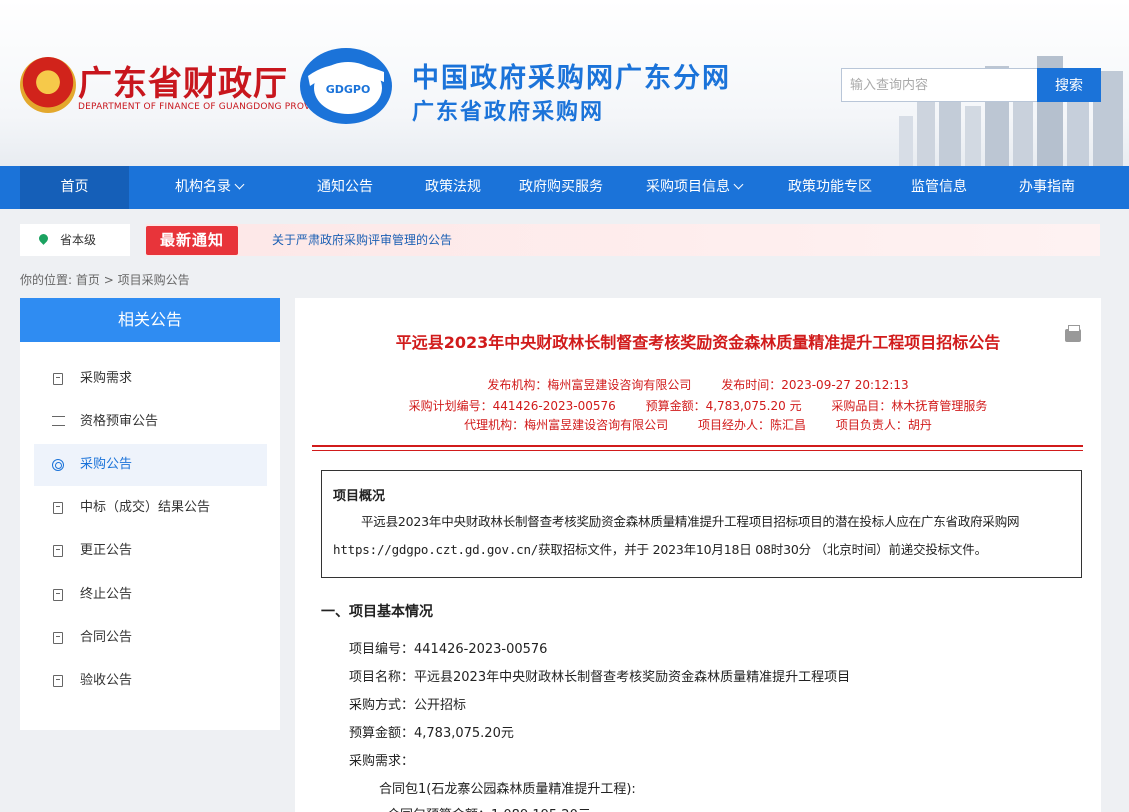 The height and width of the screenshot is (812, 1129). What do you see at coordinates (815, 385) in the screenshot?
I see `publish-time: 发布时间：2023-09-27 20:12:13` at bounding box center [815, 385].